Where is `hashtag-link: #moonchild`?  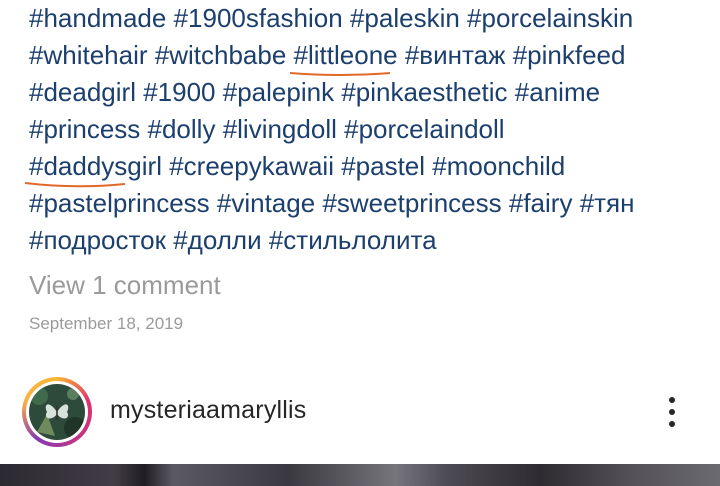
hashtag-link: #moonchild is located at coordinates (498, 166).